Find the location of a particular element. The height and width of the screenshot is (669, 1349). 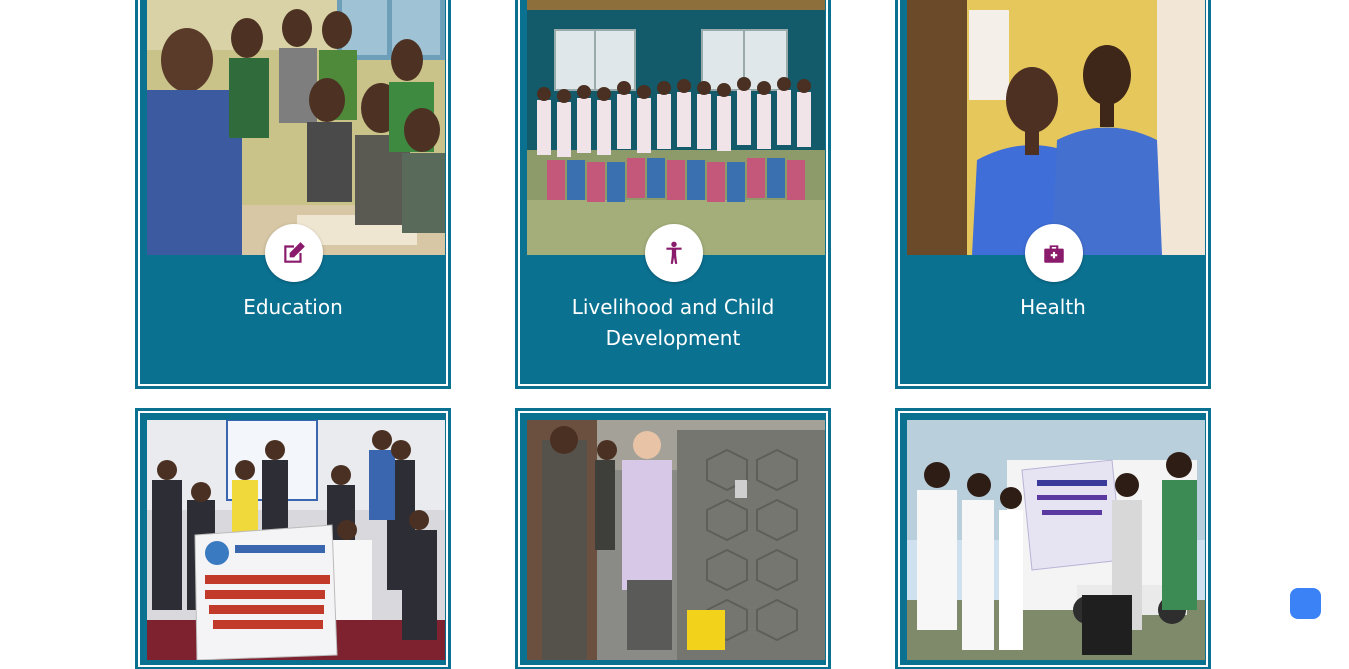

edit-icon is located at coordinates (294, 252).